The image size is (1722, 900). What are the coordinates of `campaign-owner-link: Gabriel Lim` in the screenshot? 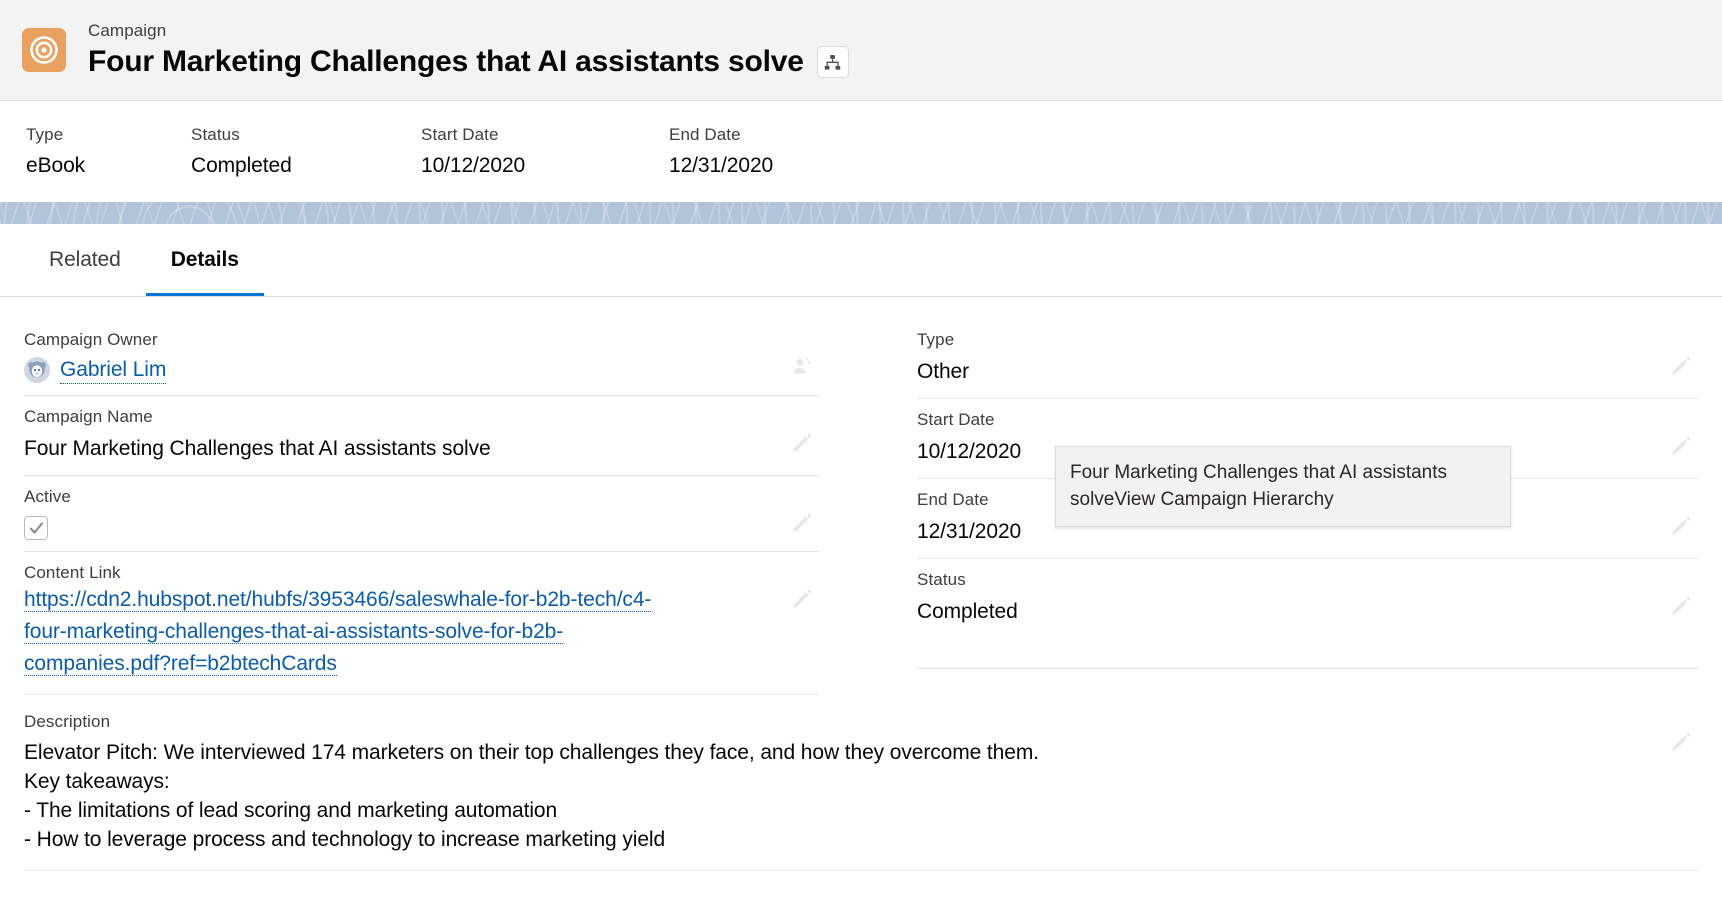 It's located at (113, 370).